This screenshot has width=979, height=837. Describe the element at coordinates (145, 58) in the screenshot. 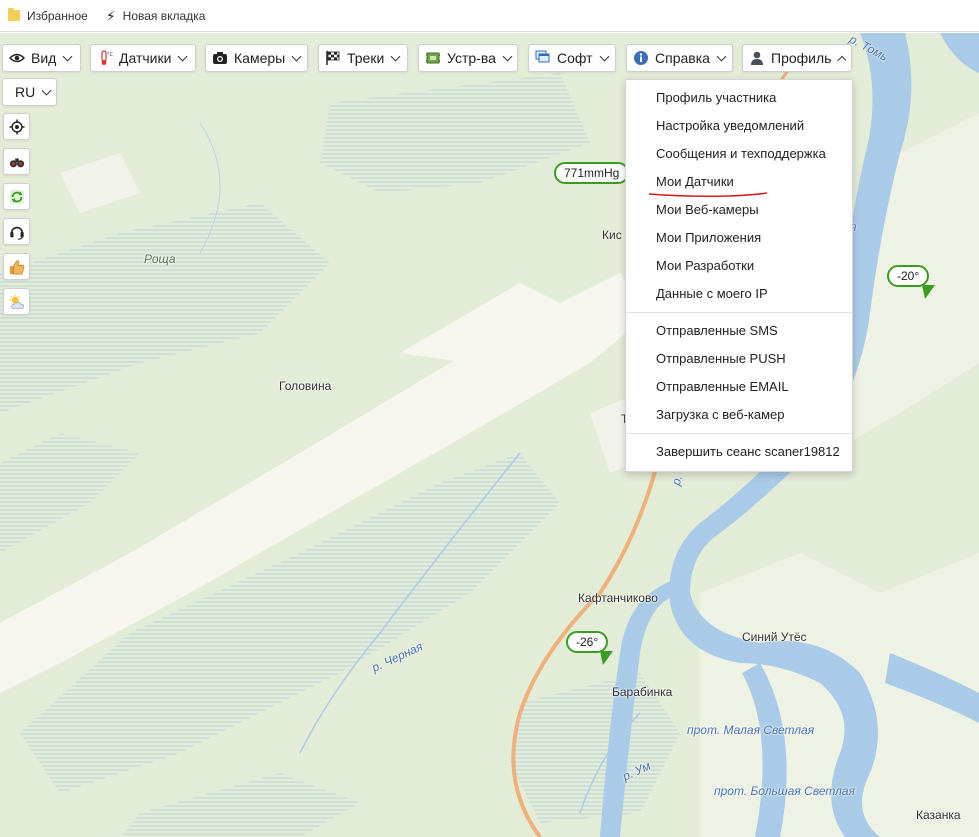

I see `sensors-menu-label: Датчики` at that location.